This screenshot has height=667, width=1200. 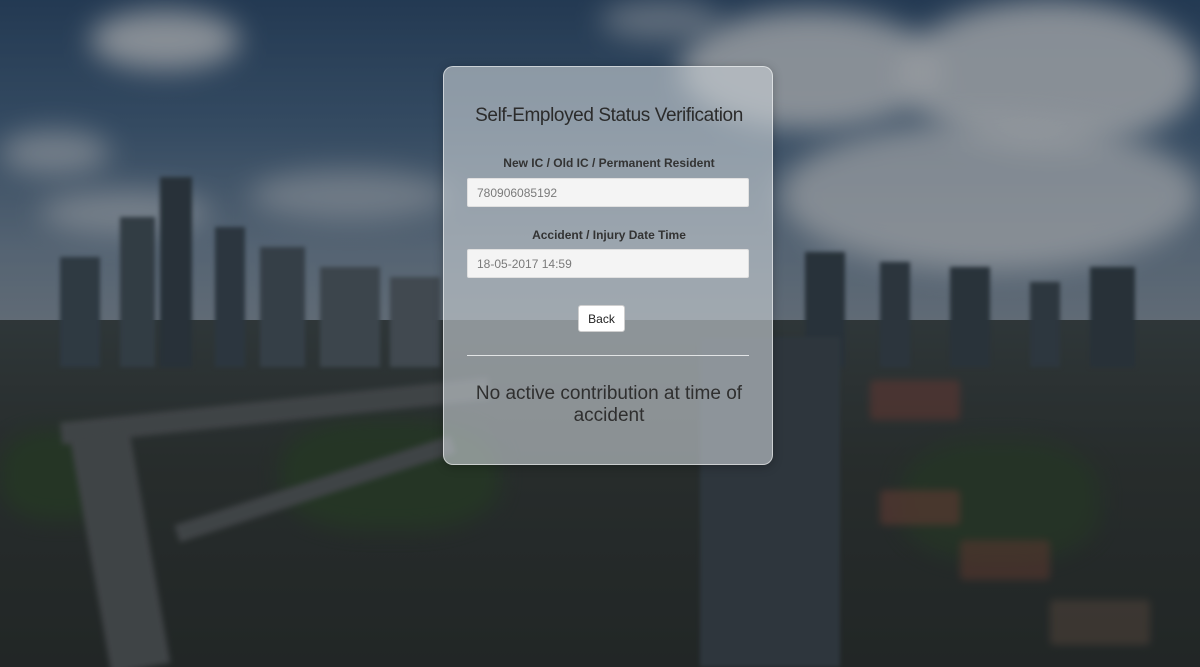 What do you see at coordinates (609, 115) in the screenshot?
I see `page-title: Self-Employed Status Verification` at bounding box center [609, 115].